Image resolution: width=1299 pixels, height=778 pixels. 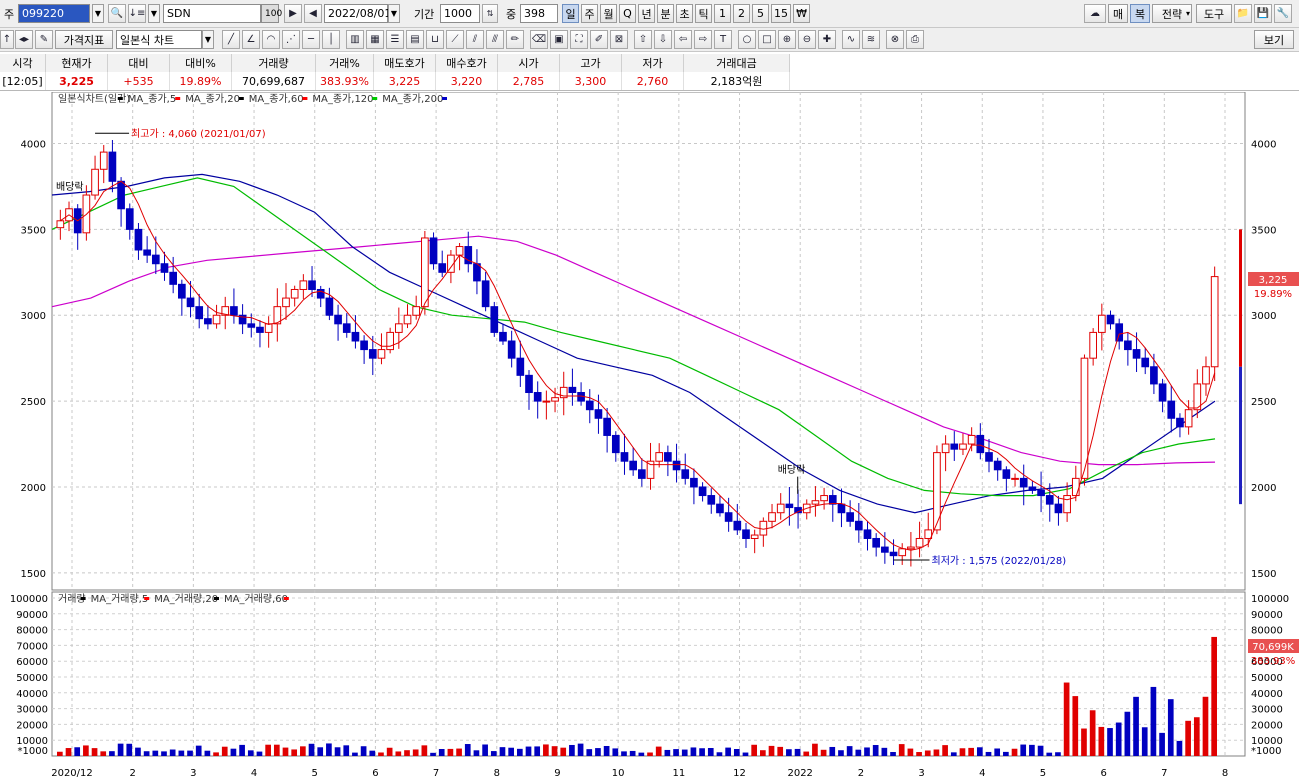 I want to click on x-label-19: 7, so click(x=1164, y=773).